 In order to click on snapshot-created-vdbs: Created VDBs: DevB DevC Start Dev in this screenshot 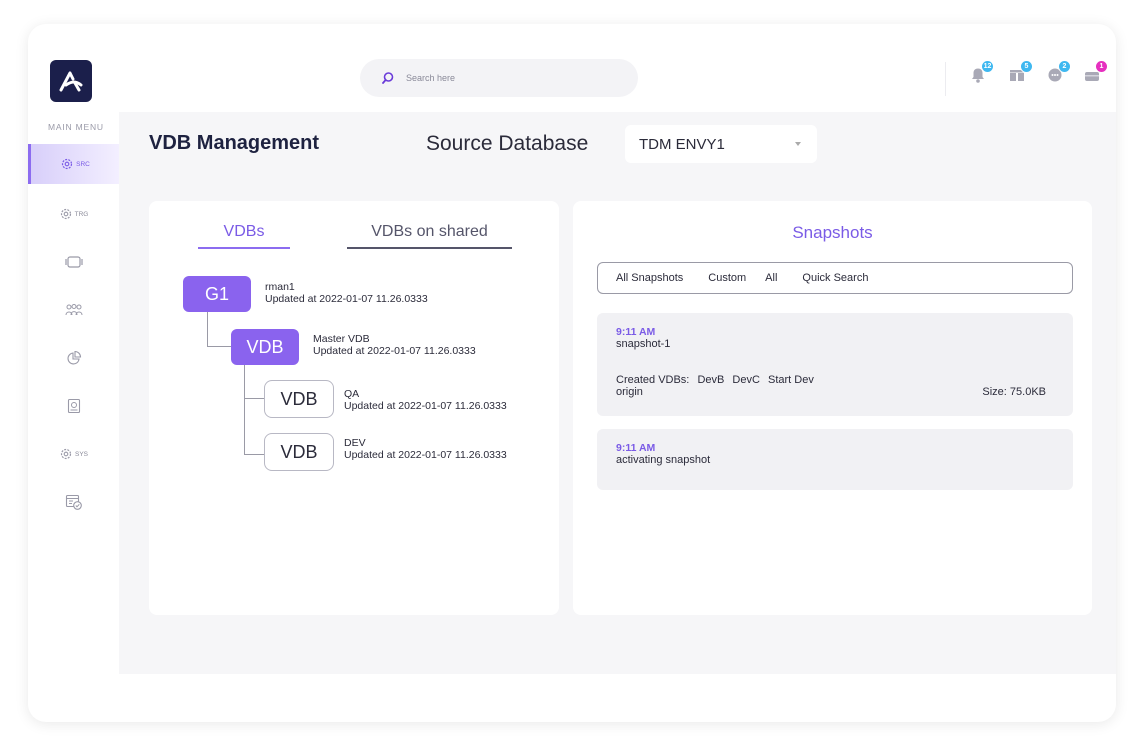, I will do `click(835, 380)`.